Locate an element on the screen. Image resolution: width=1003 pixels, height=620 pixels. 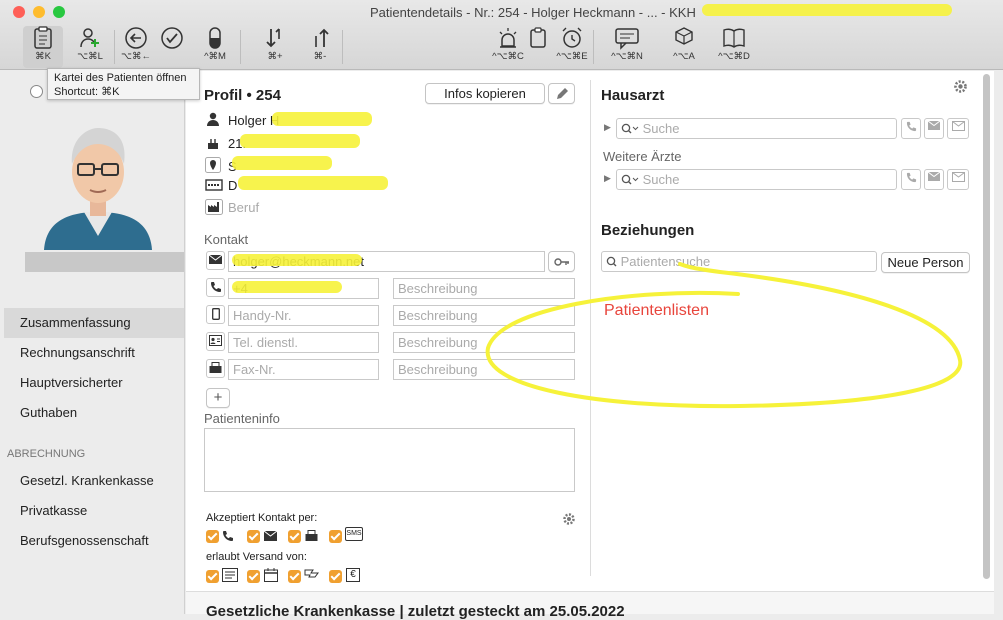
mail-outline-icon is located at coordinates (958, 126).